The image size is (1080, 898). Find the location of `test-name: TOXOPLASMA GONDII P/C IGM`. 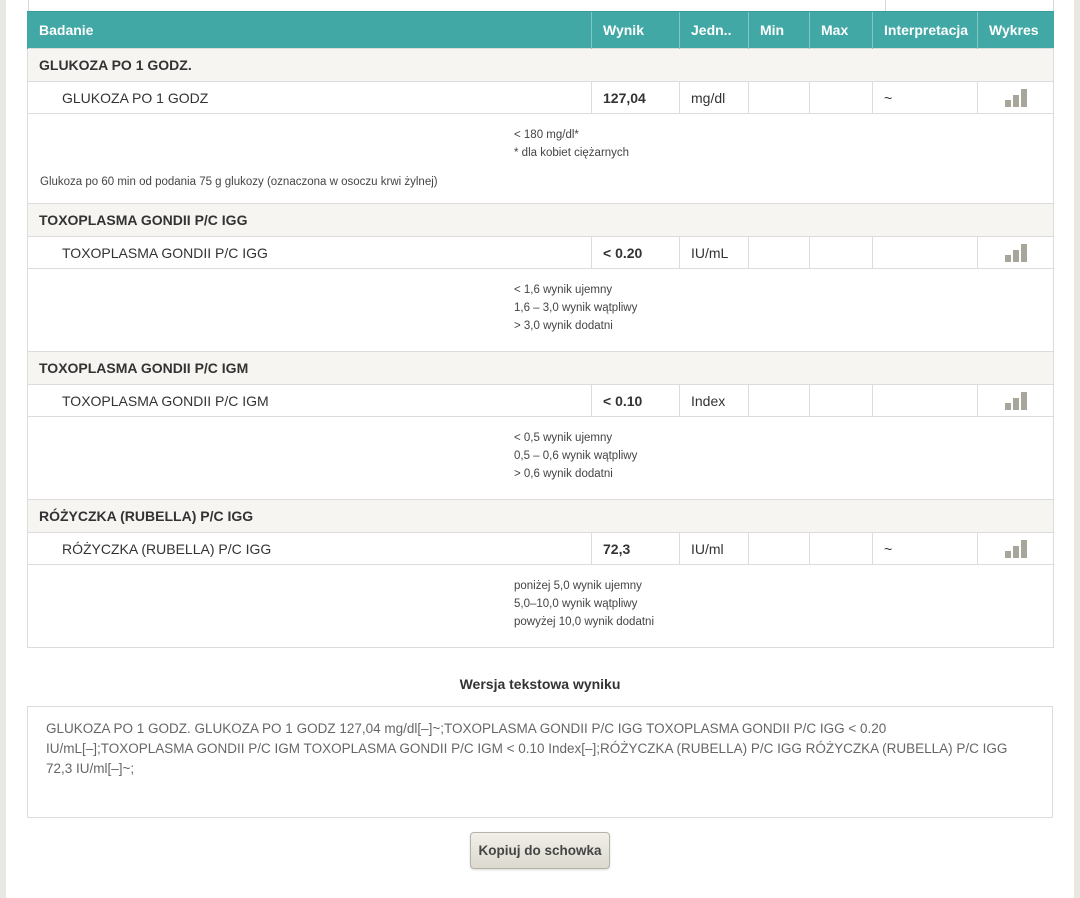

test-name: TOXOPLASMA GONDII P/C IGM is located at coordinates (309, 400).